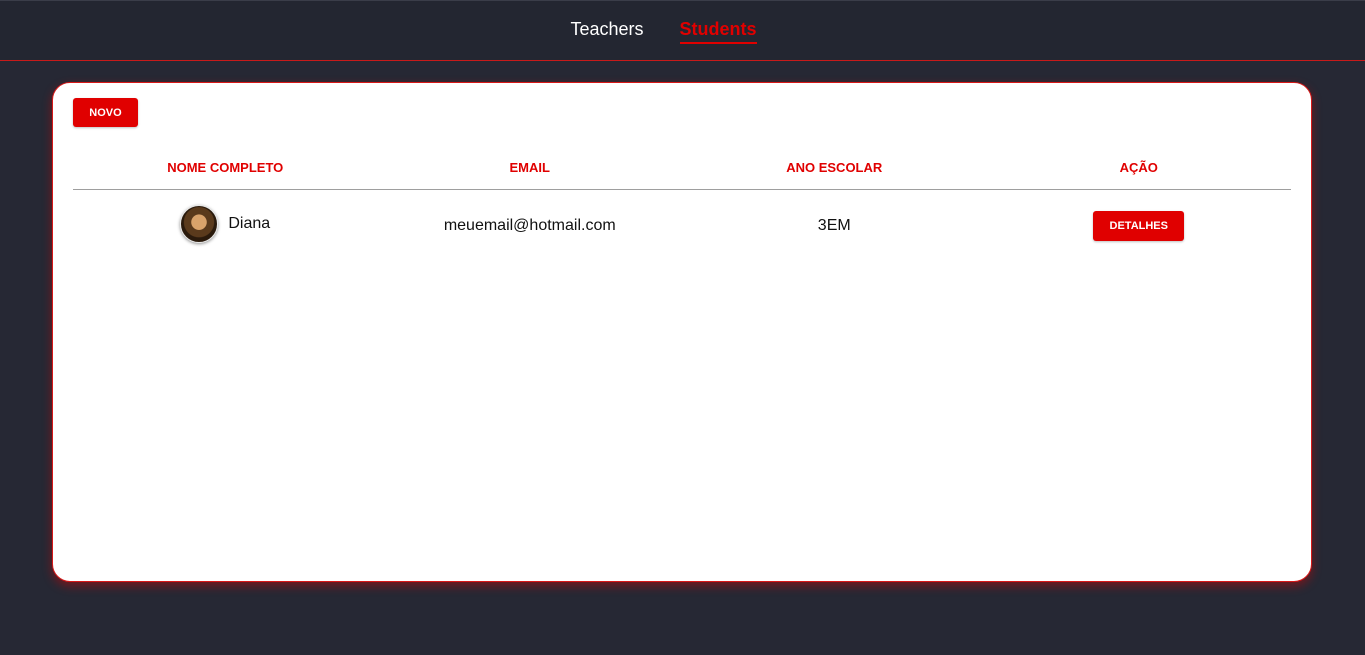 This screenshot has width=1365, height=655. What do you see at coordinates (834, 167) in the screenshot?
I see `column-header-year: ANO ESCOLAR` at bounding box center [834, 167].